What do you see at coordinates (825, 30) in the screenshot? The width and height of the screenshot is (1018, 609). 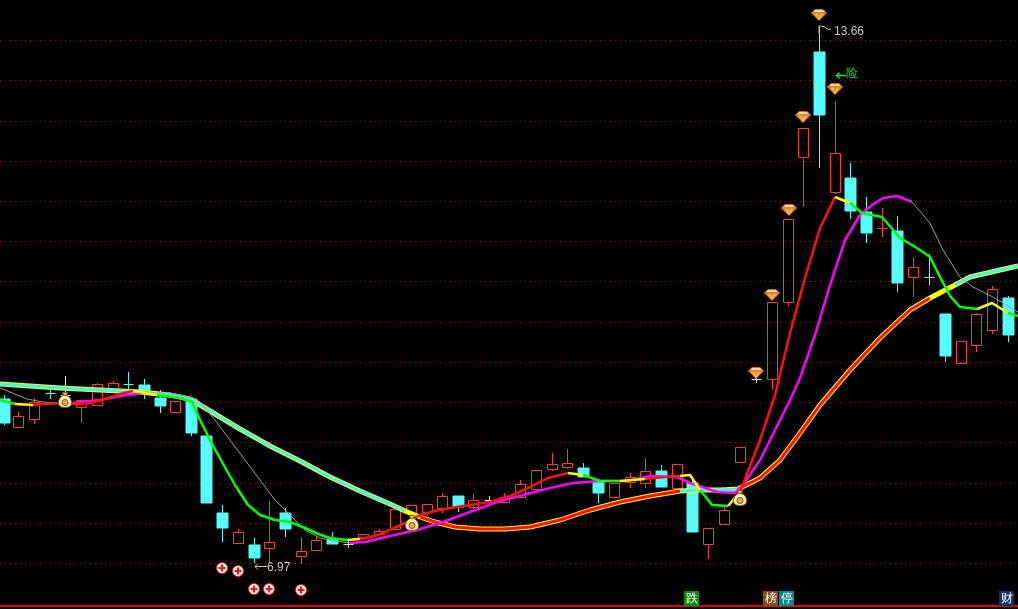 I see `pointer-icon` at bounding box center [825, 30].